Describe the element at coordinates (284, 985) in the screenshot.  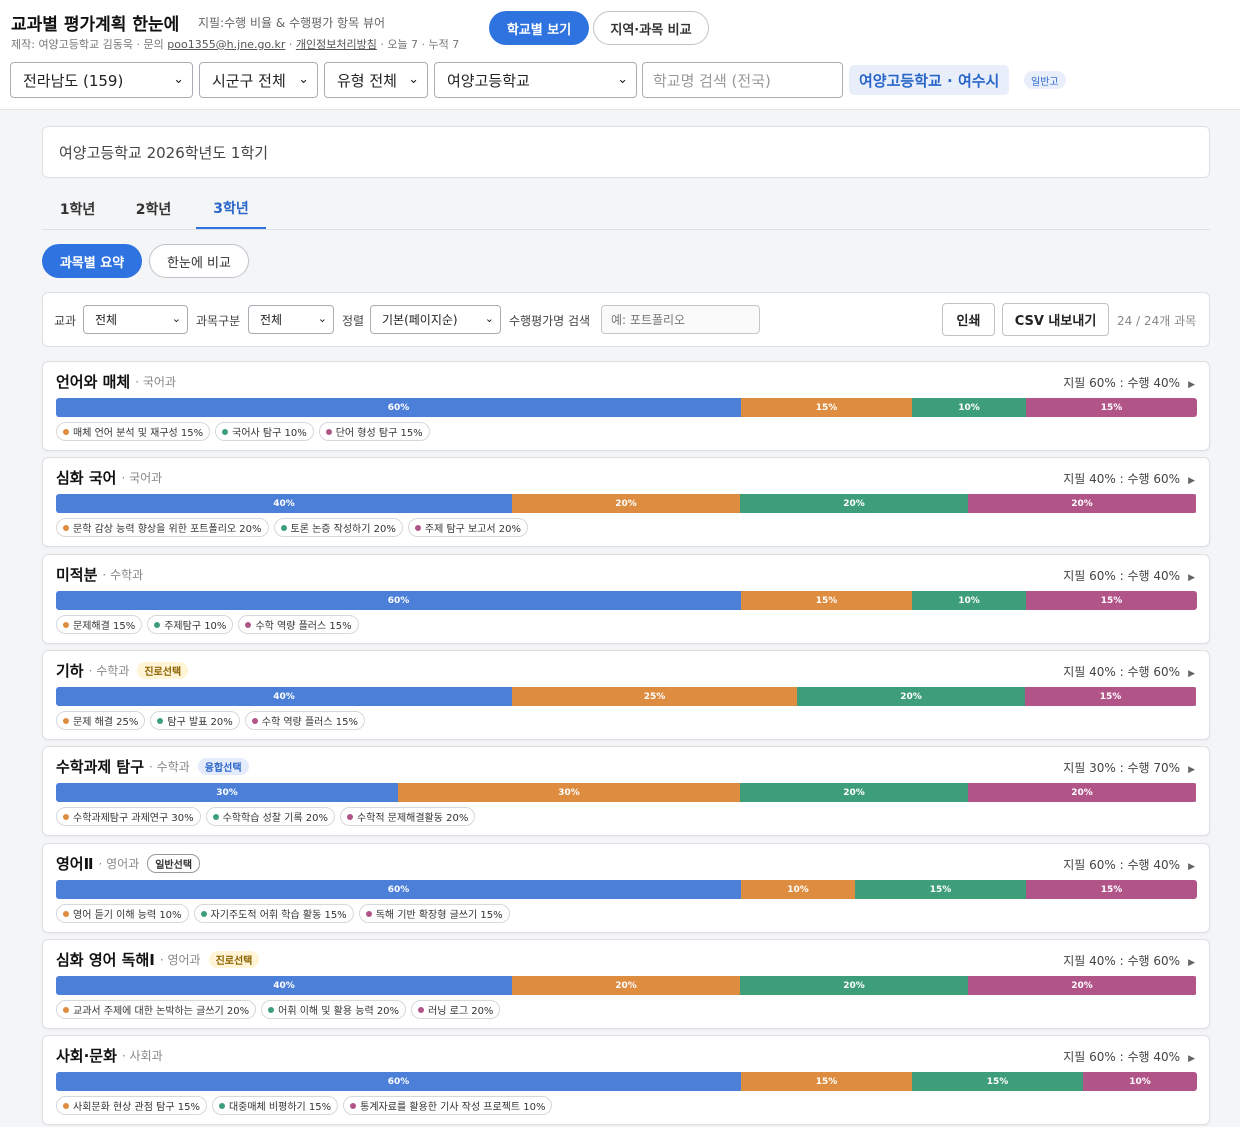
I see `written-exam-segment: 40%` at that location.